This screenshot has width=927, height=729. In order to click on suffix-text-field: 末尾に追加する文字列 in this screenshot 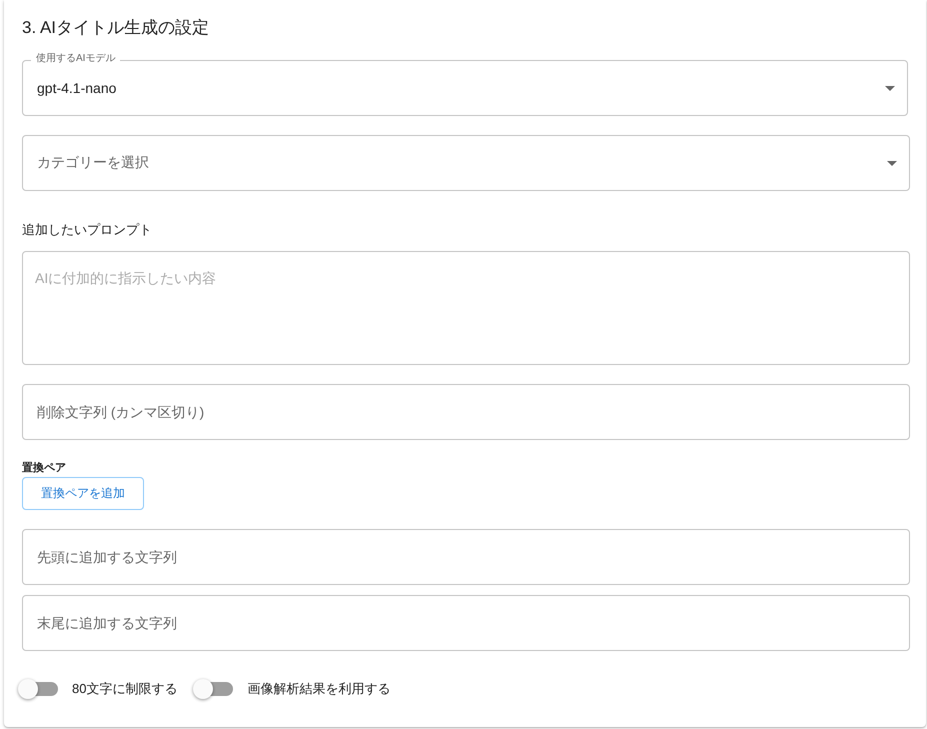, I will do `click(466, 623)`.